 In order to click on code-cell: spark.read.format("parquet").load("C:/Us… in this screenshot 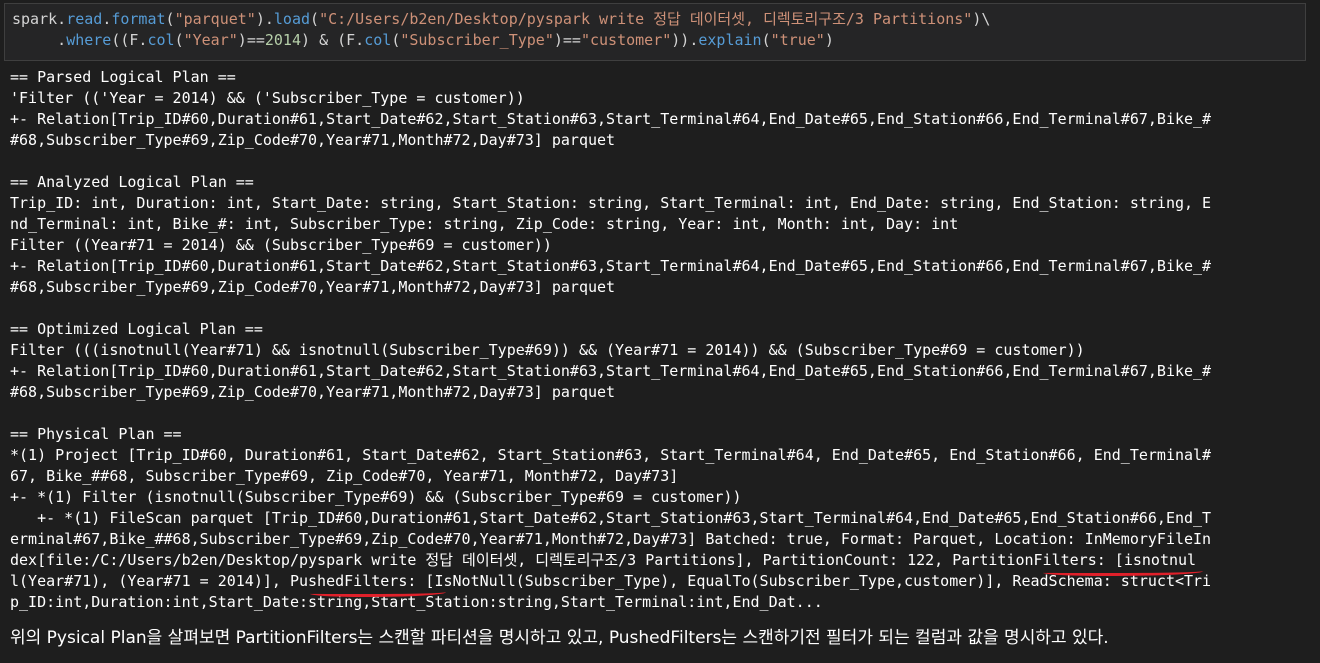, I will do `click(655, 32)`.